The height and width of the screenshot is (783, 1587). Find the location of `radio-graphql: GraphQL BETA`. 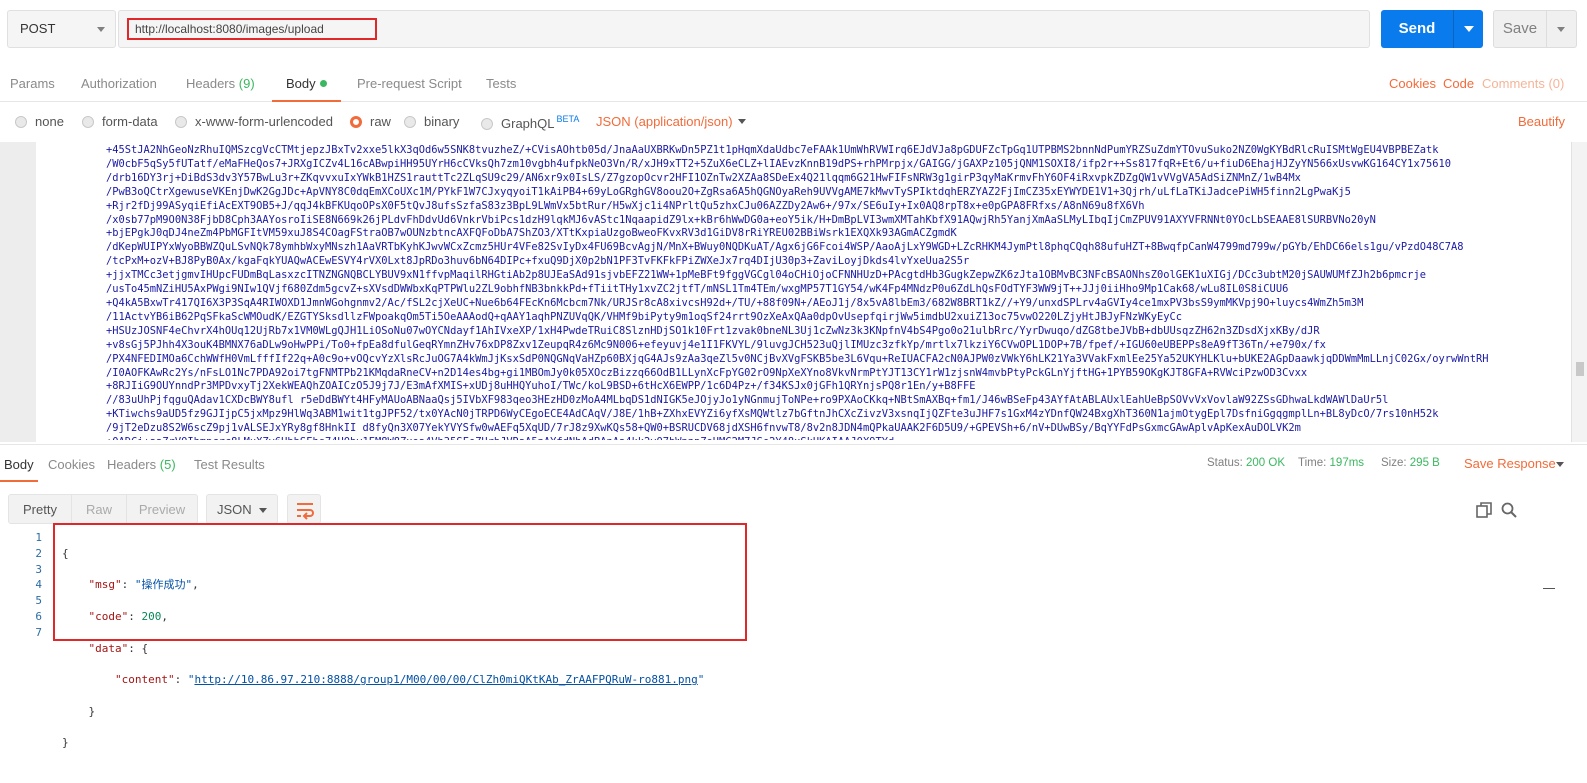

radio-graphql: GraphQL BETA is located at coordinates (530, 122).